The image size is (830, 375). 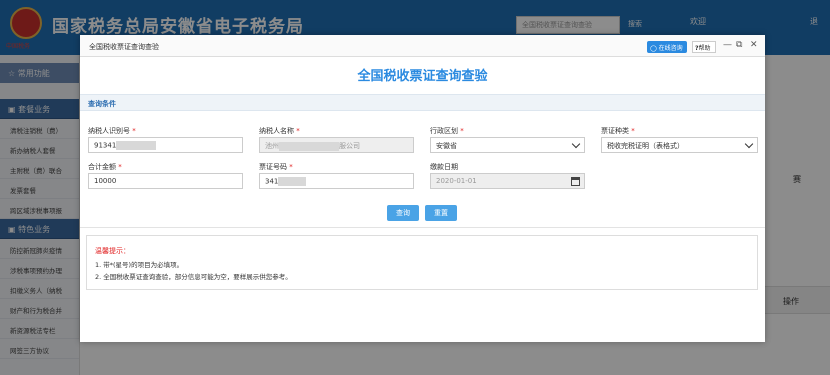 What do you see at coordinates (727, 45) in the screenshot?
I see `minimize-icon: —` at bounding box center [727, 45].